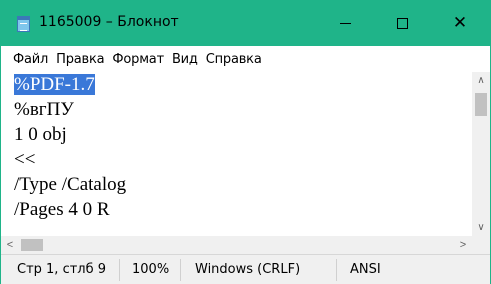 The width and height of the screenshot is (491, 284). What do you see at coordinates (234, 59) in the screenshot?
I see `menu-item-help: Справка` at bounding box center [234, 59].